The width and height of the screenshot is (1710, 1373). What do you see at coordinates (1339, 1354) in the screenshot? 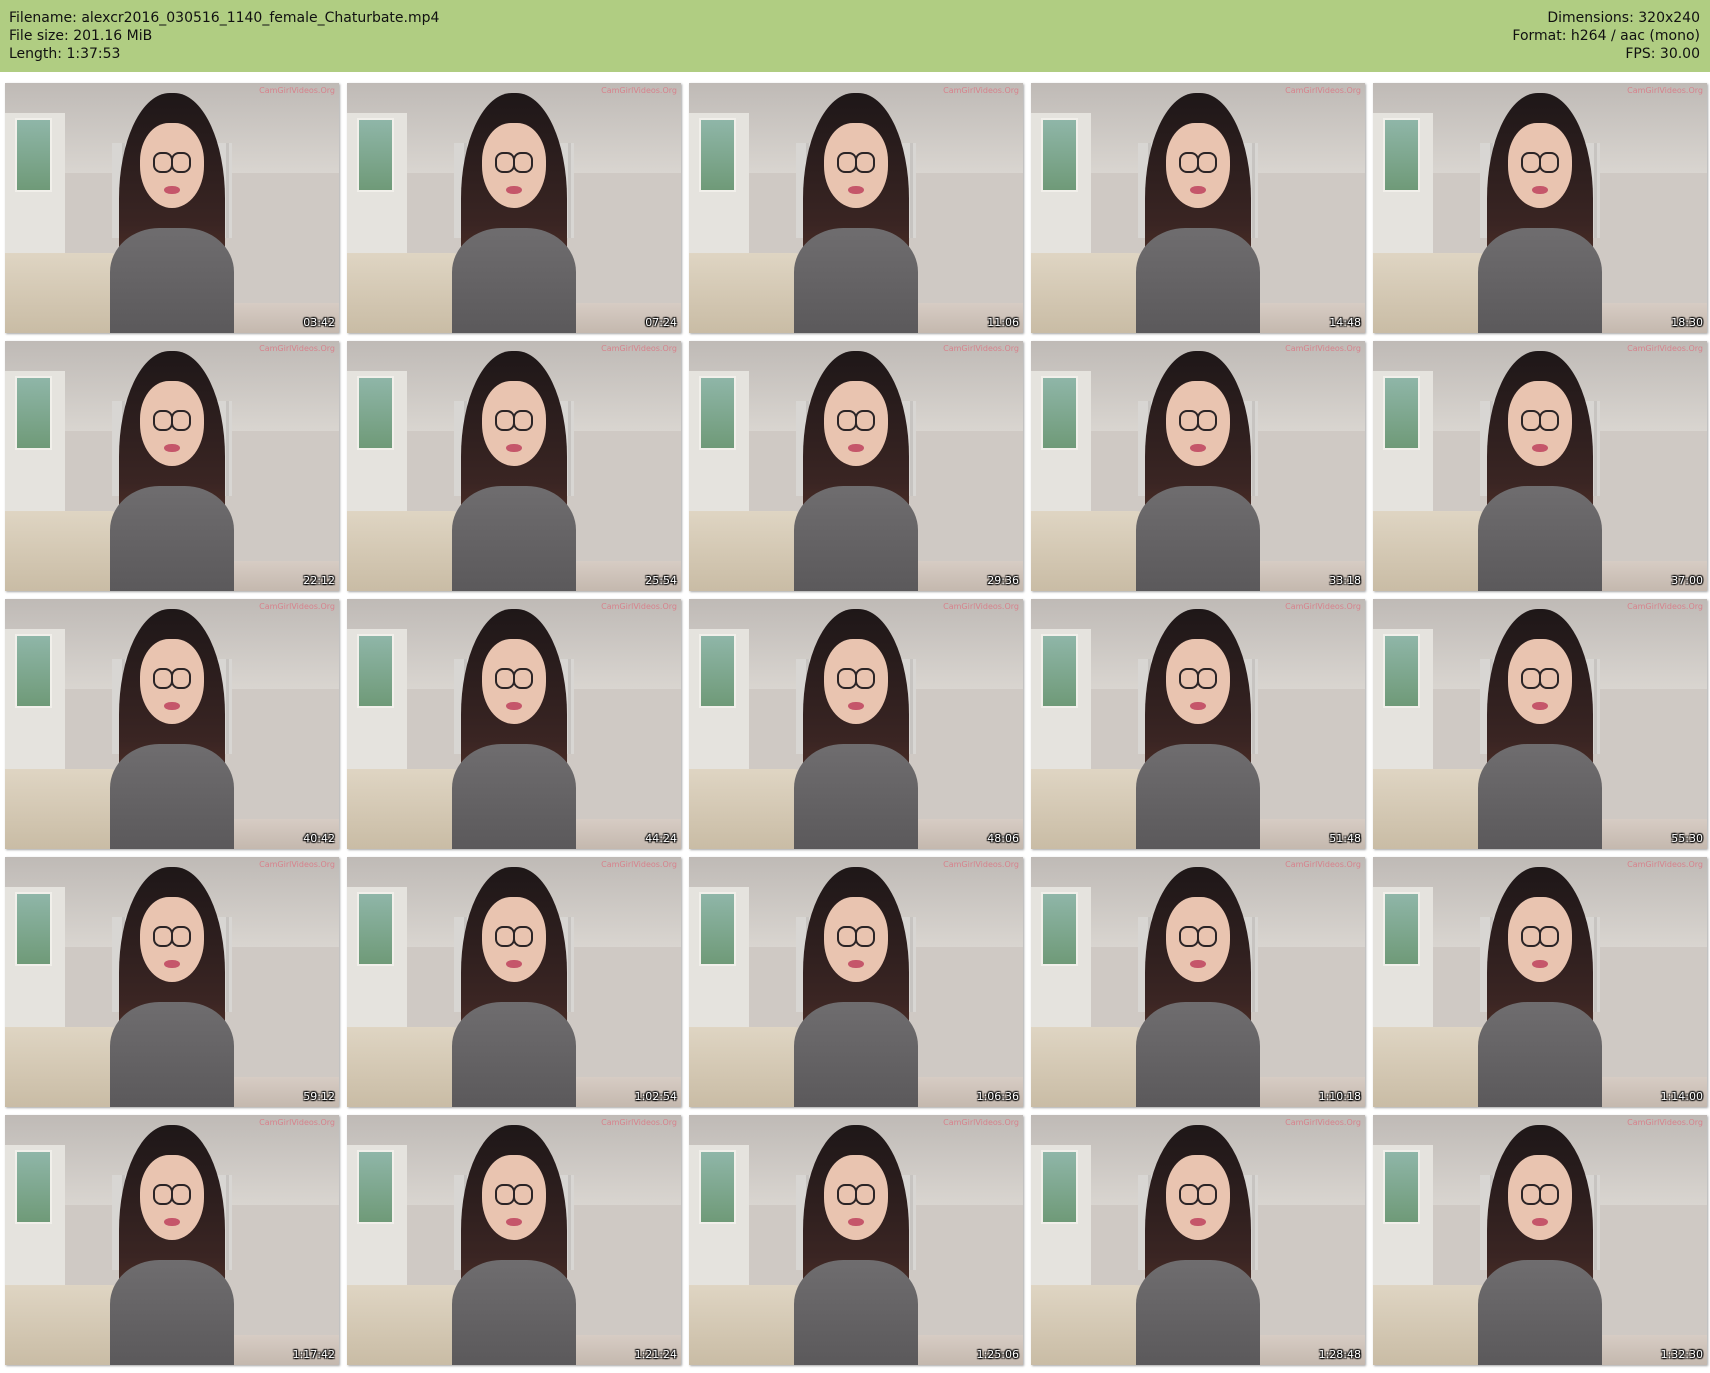
I see `thumbnail-timestamp: 1:28:48` at bounding box center [1339, 1354].